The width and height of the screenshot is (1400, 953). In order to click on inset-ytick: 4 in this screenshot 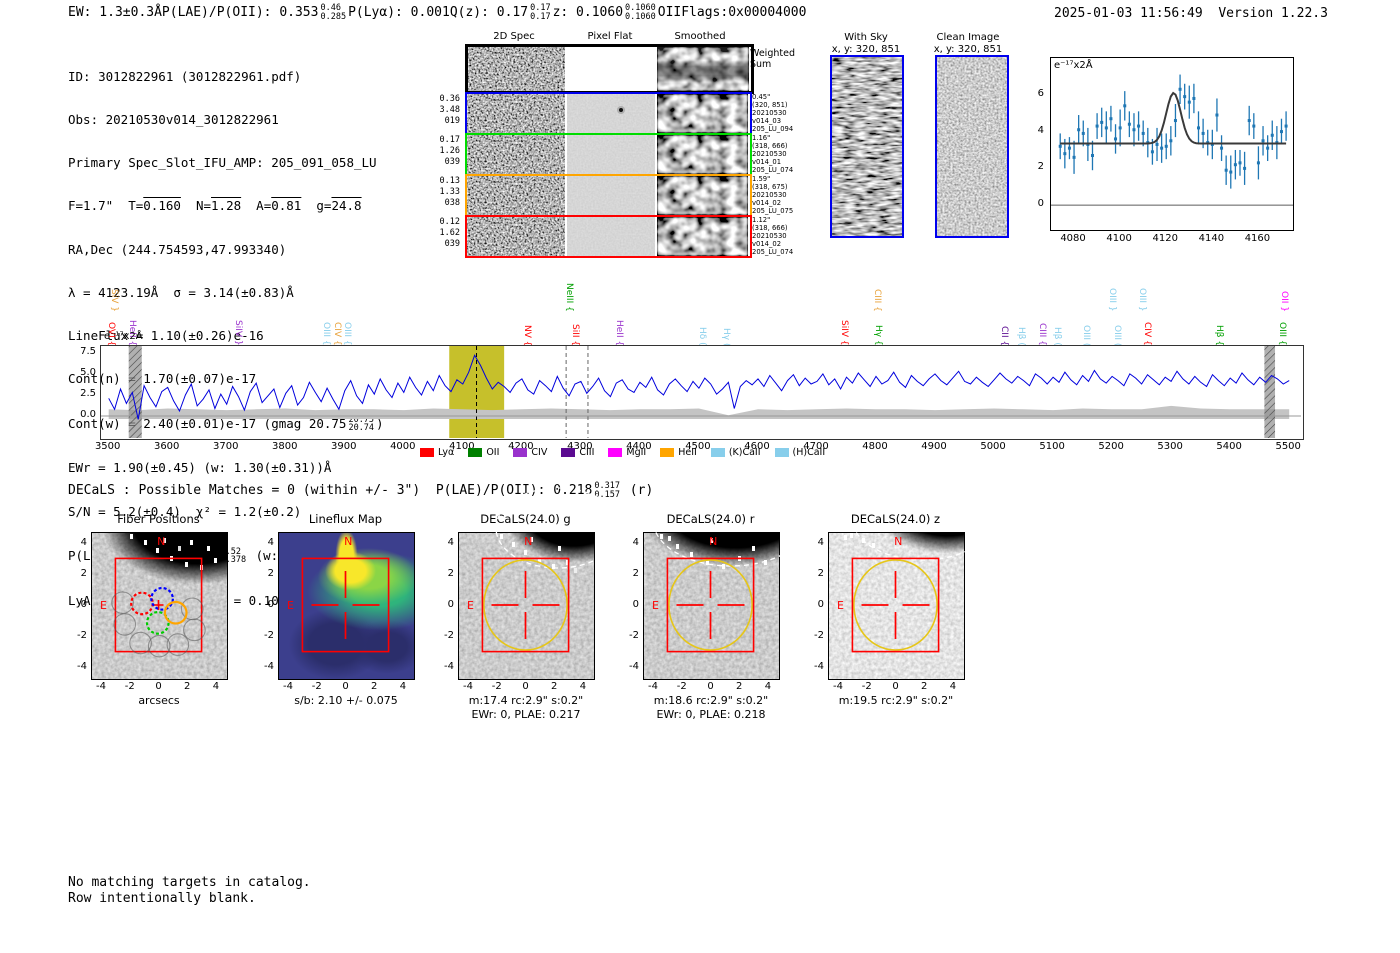, I will do `click(1040, 130)`.